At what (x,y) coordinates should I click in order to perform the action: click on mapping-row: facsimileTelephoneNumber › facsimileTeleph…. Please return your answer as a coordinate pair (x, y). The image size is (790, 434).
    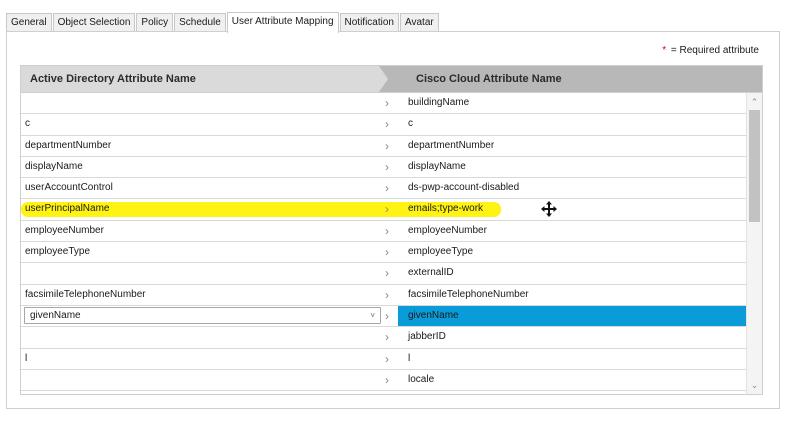
    Looking at the image, I should click on (383, 295).